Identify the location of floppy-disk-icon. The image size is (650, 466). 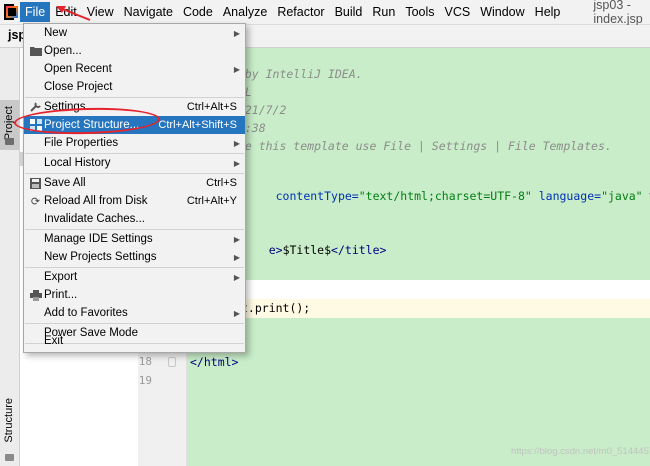
(35, 183).